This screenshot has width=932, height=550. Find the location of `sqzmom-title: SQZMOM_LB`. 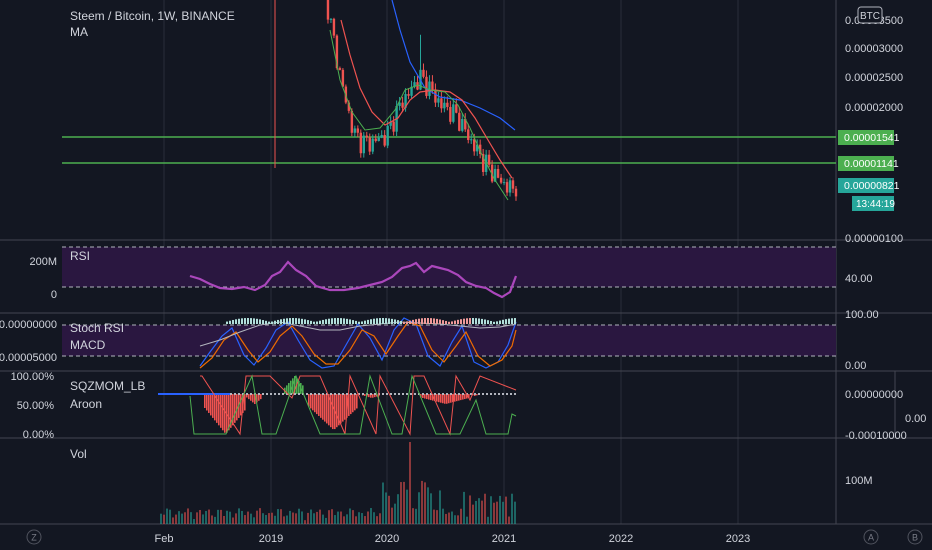

sqzmom-title: SQZMOM_LB is located at coordinates (107, 386).